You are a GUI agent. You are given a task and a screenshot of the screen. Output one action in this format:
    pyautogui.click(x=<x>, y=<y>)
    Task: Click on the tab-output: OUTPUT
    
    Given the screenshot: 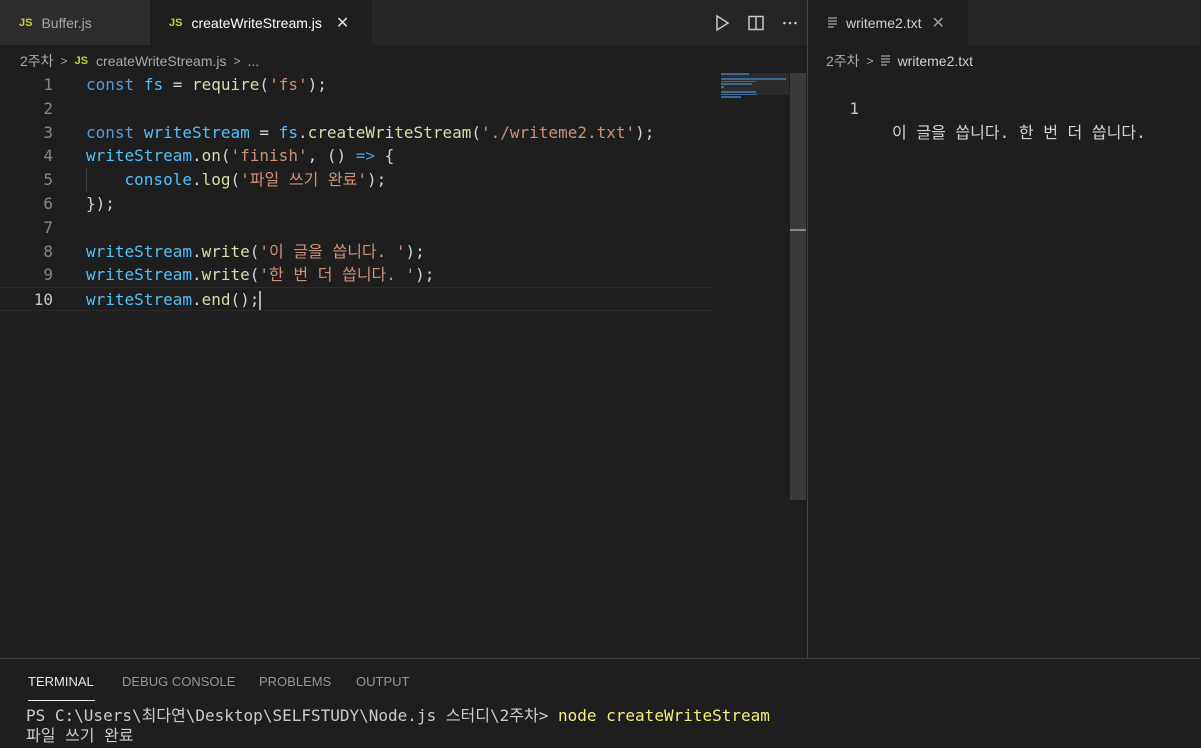 What is the action you would take?
    pyautogui.click(x=382, y=681)
    